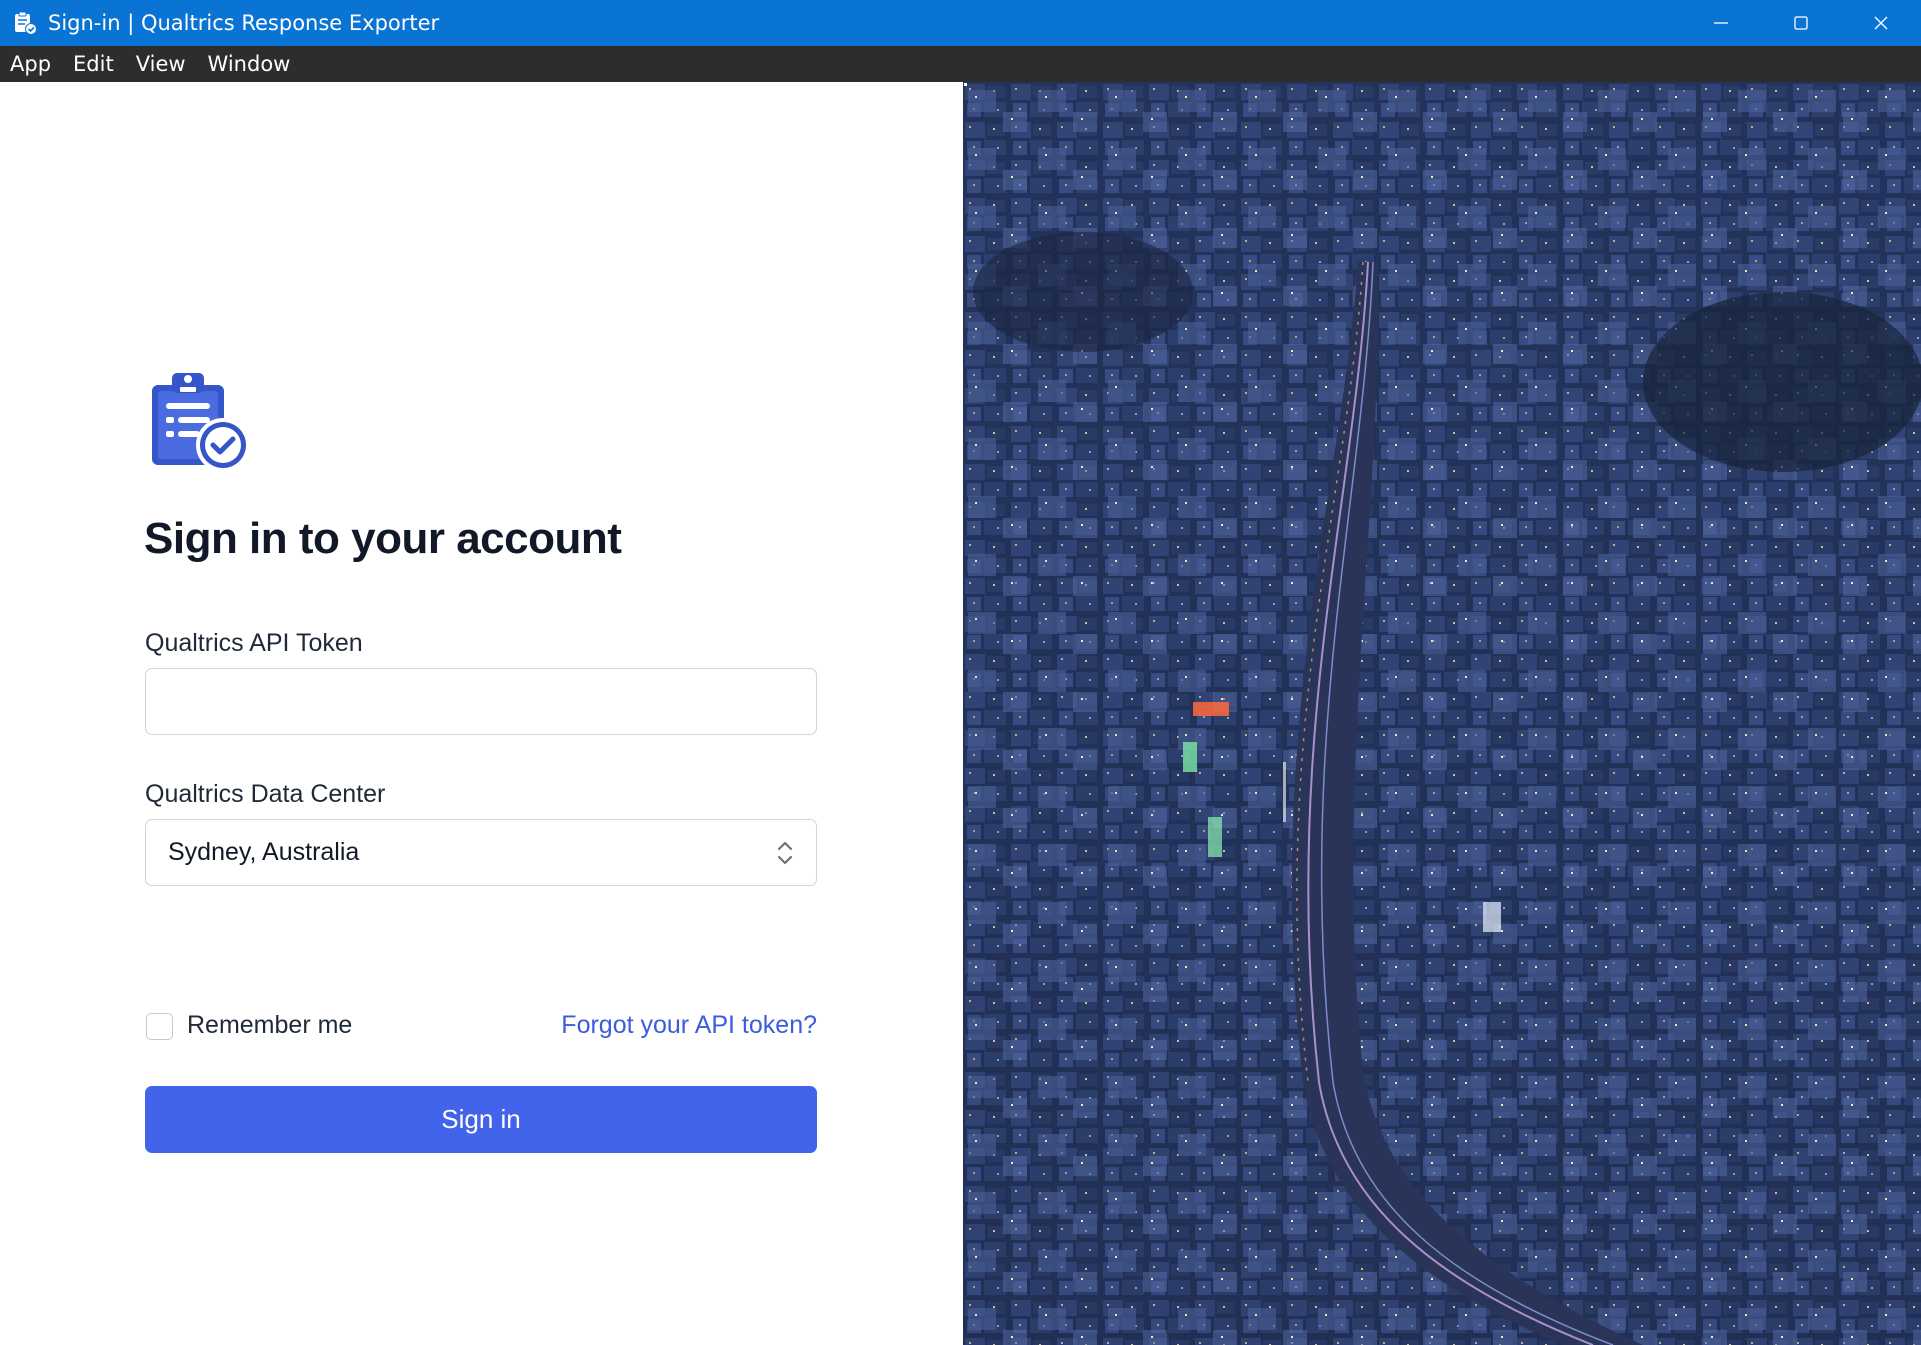  Describe the element at coordinates (254, 643) in the screenshot. I see `api-token-label: Qualtrics API Token` at that location.